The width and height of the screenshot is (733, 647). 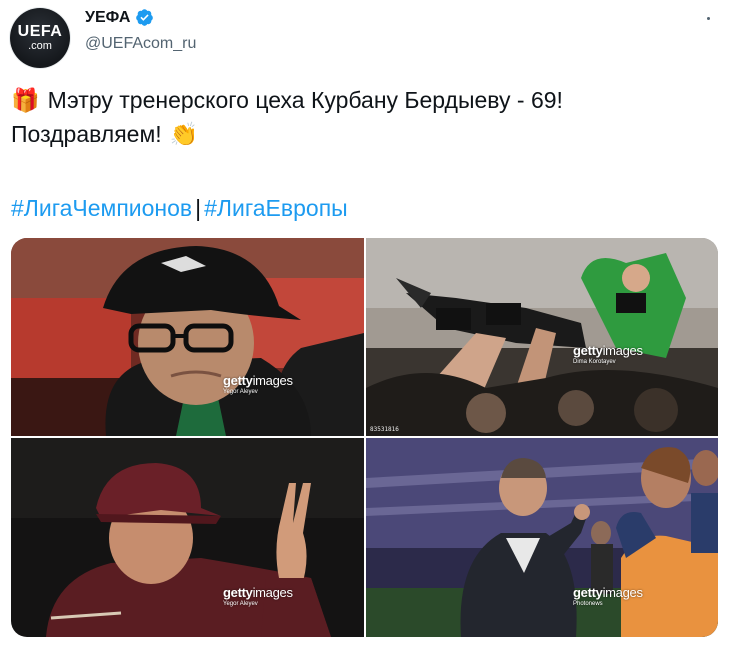 What do you see at coordinates (86, 134) in the screenshot?
I see `tweet-line-2: Поздравляем!` at bounding box center [86, 134].